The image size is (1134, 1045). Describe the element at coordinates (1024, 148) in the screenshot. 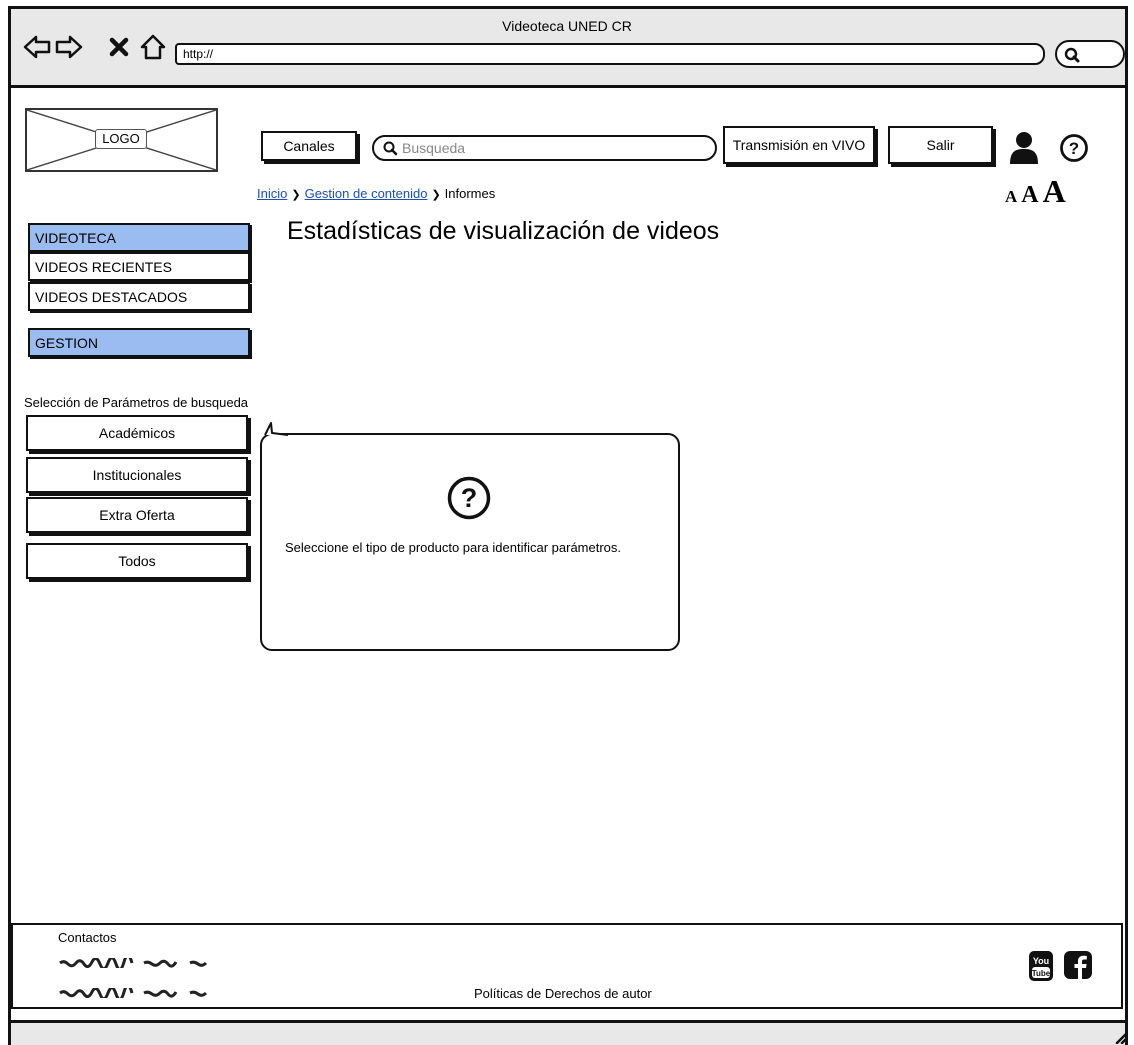

I see `user-icon` at that location.